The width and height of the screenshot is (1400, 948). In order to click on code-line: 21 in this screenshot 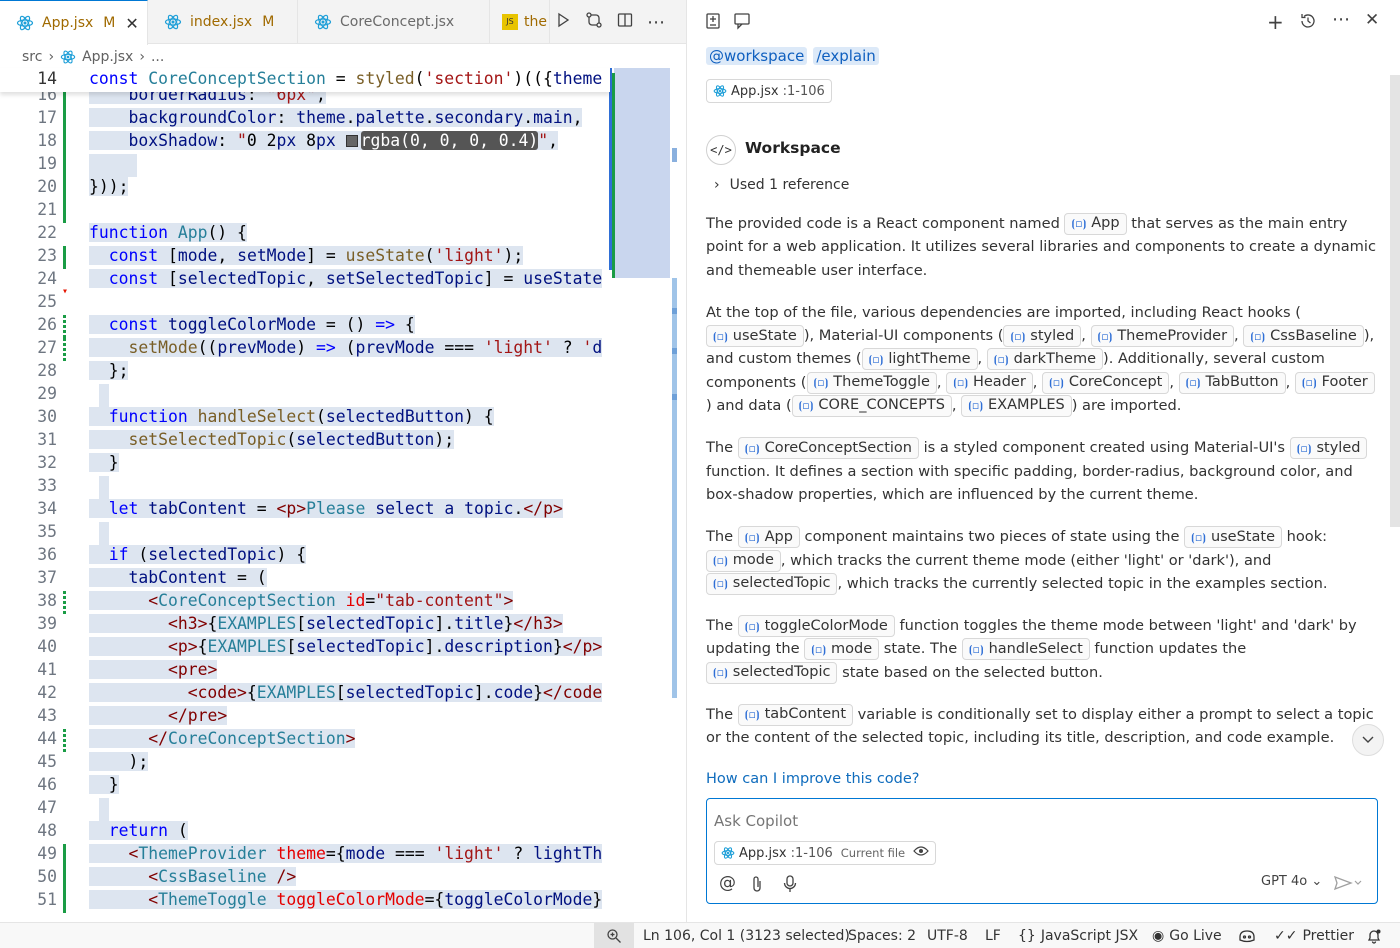, I will do `click(305, 211)`.